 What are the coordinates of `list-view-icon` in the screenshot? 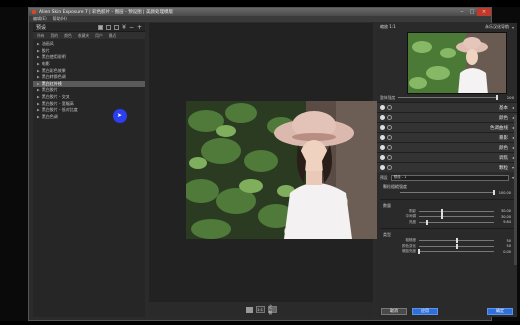 It's located at (101, 27).